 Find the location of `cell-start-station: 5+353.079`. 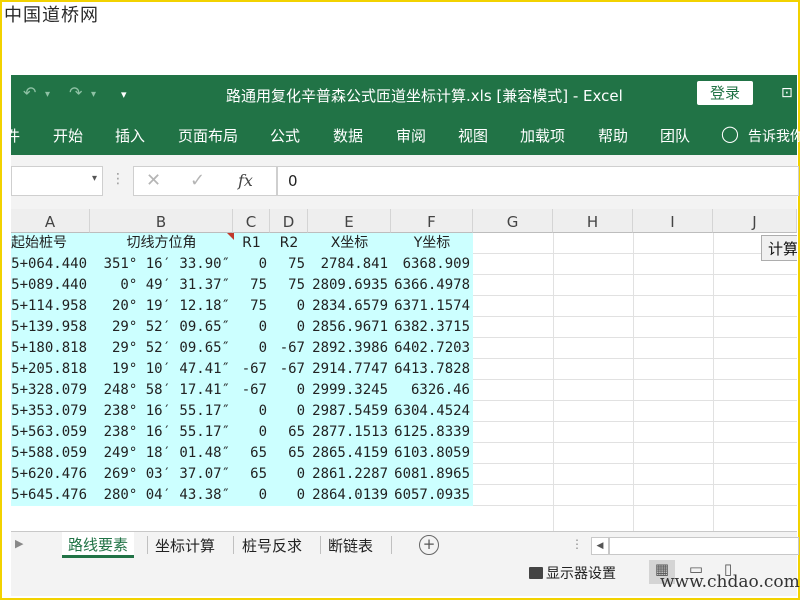

cell-start-station: 5+353.079 is located at coordinates (50, 411).